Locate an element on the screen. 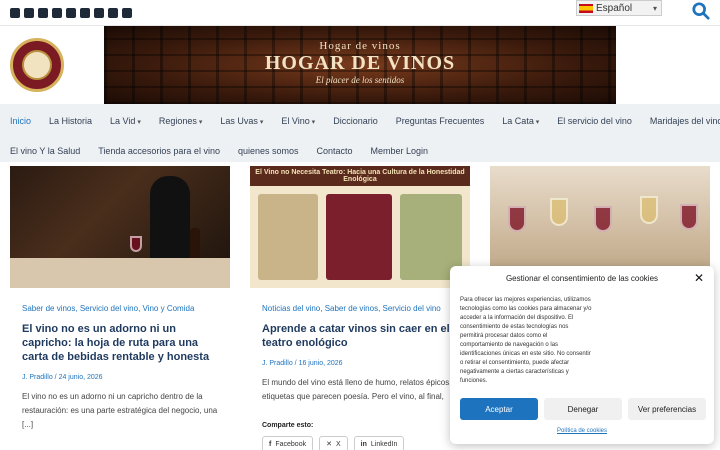 The image size is (720, 450). site-logo is located at coordinates (37, 65).